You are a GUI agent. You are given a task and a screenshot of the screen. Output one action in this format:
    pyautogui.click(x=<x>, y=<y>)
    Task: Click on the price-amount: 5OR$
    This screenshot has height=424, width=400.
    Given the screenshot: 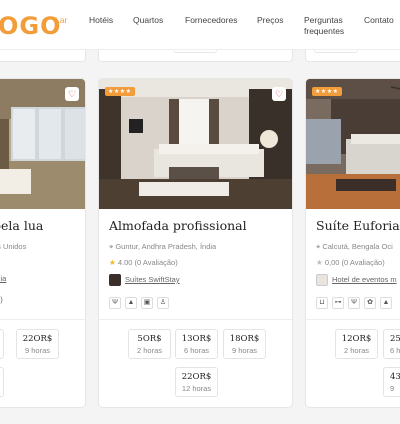 What is the action you would take?
    pyautogui.click(x=149, y=339)
    